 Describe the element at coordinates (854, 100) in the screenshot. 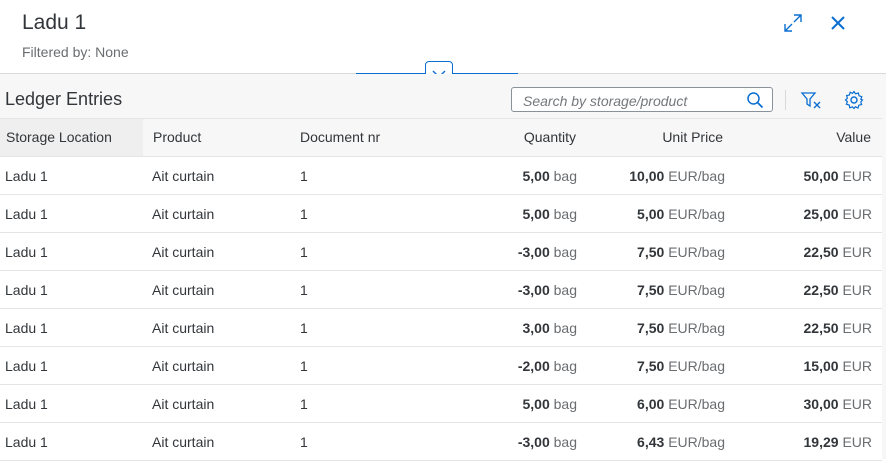

I see `settings-button` at that location.